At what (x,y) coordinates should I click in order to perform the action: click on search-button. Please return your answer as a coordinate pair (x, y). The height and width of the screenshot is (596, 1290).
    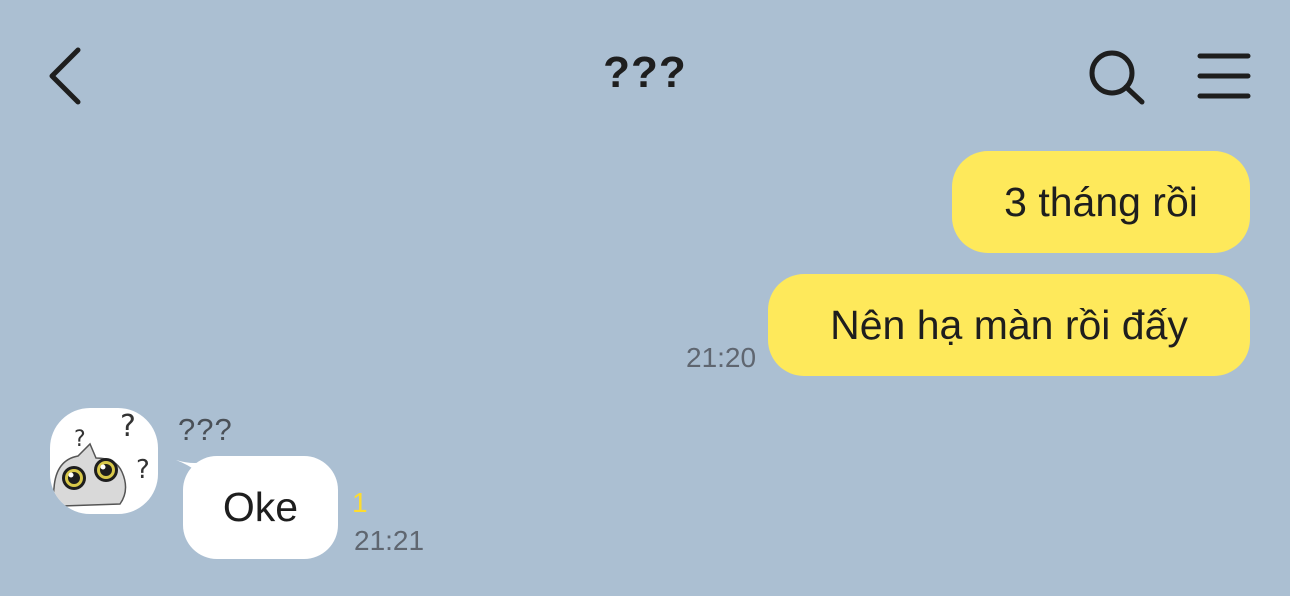
    Looking at the image, I should click on (1117, 78).